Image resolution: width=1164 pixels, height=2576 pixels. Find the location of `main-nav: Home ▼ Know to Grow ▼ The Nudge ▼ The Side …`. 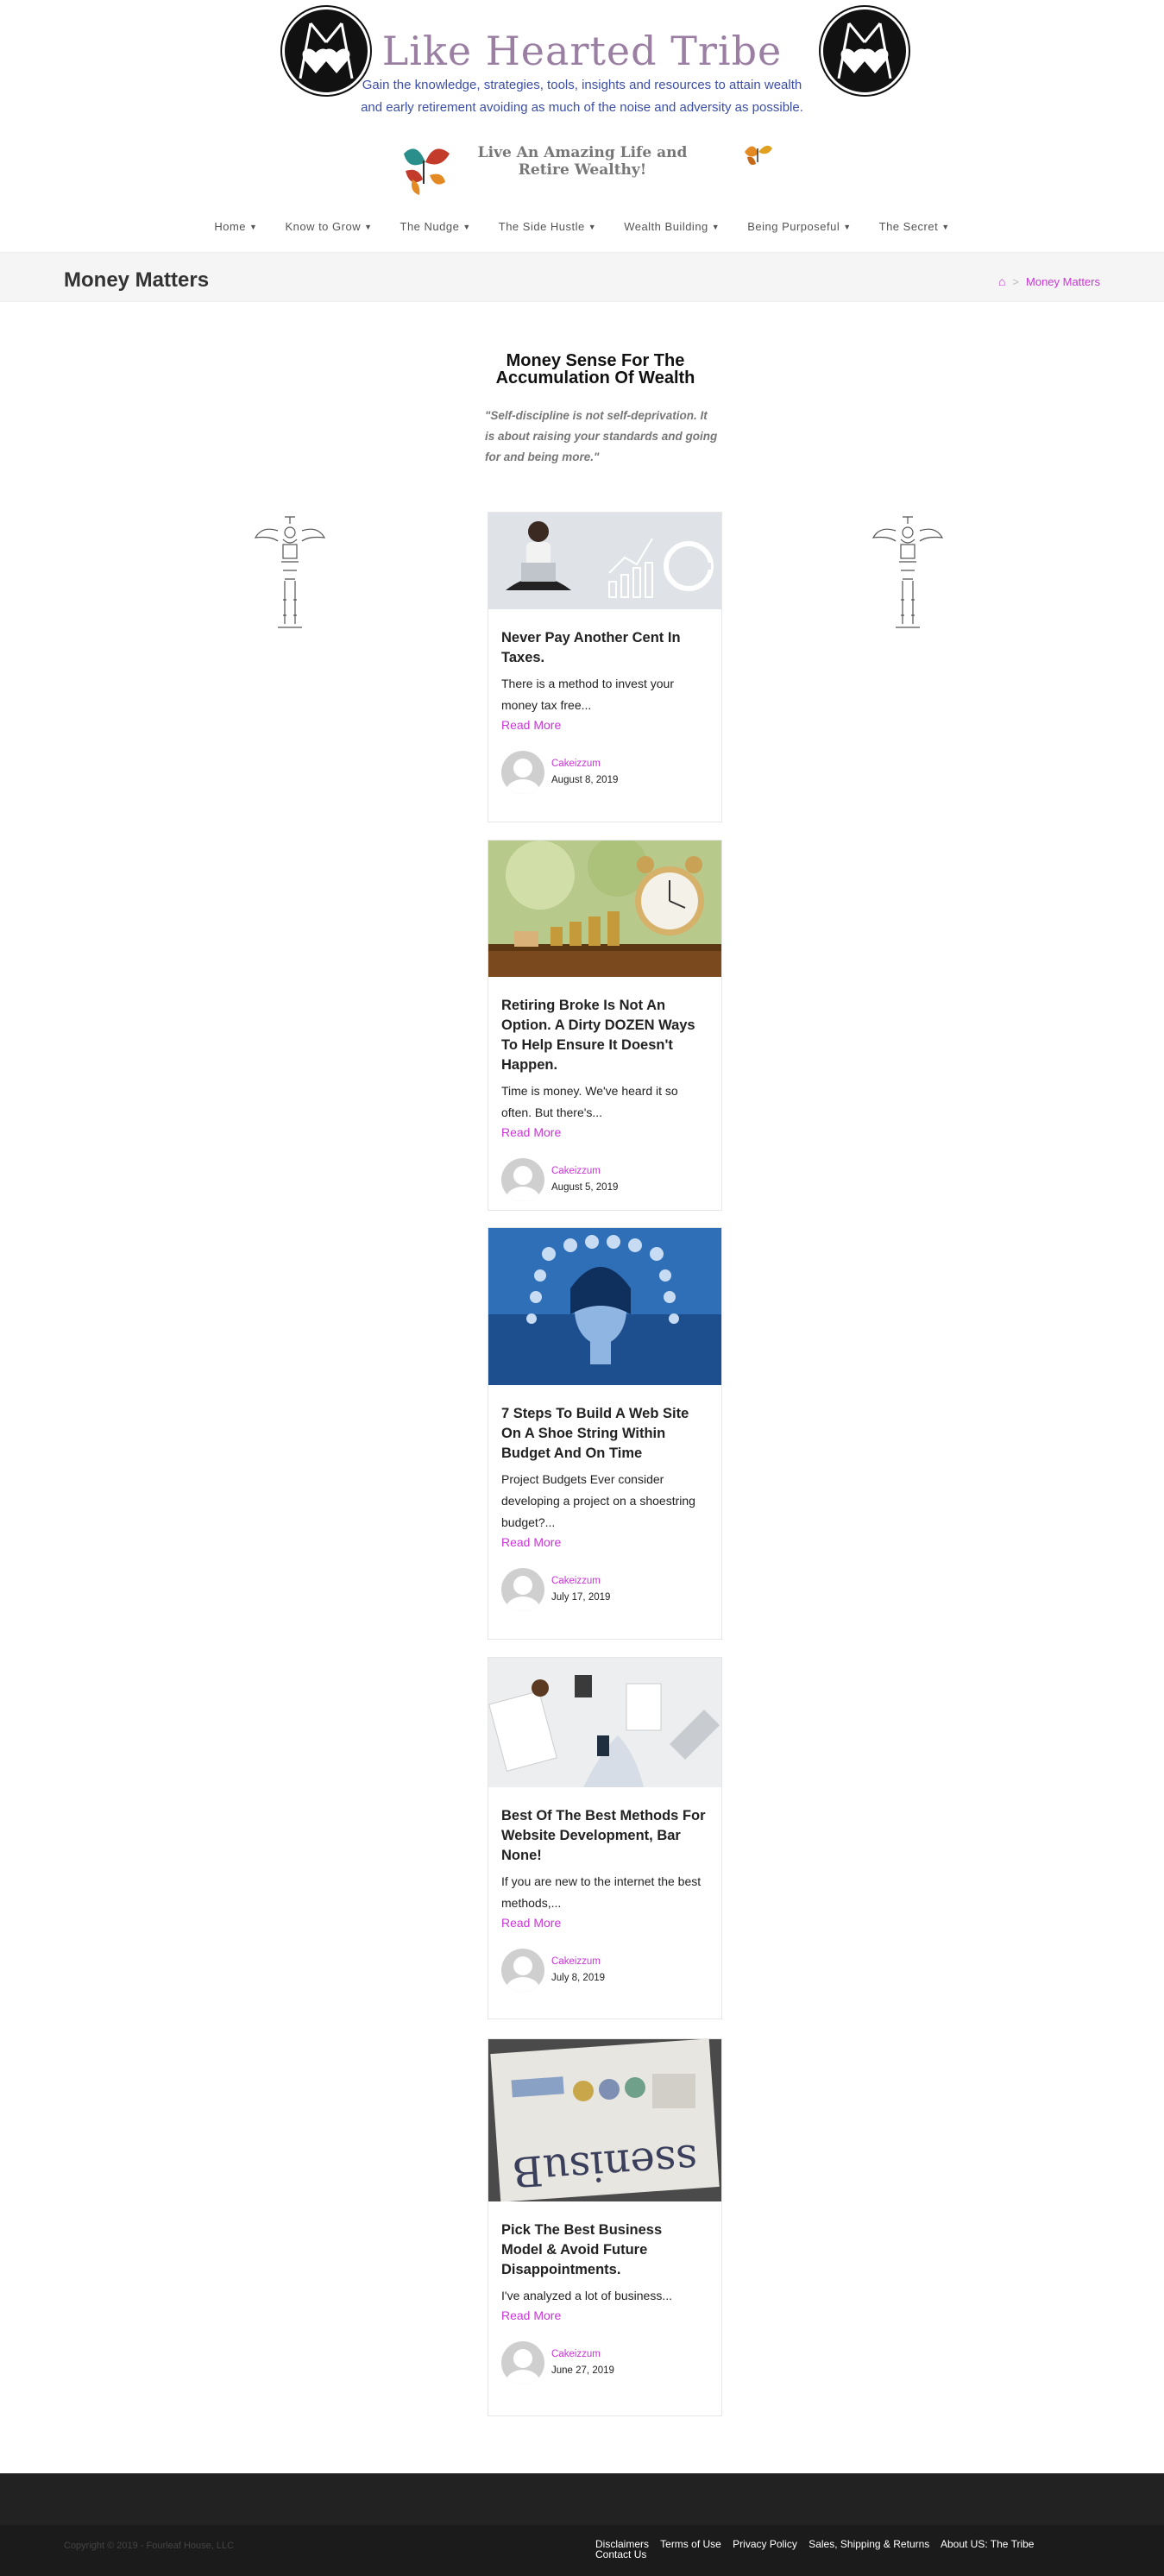

main-nav: Home ▼ Know to Grow ▼ The Nudge ▼ The Side … is located at coordinates (582, 227).